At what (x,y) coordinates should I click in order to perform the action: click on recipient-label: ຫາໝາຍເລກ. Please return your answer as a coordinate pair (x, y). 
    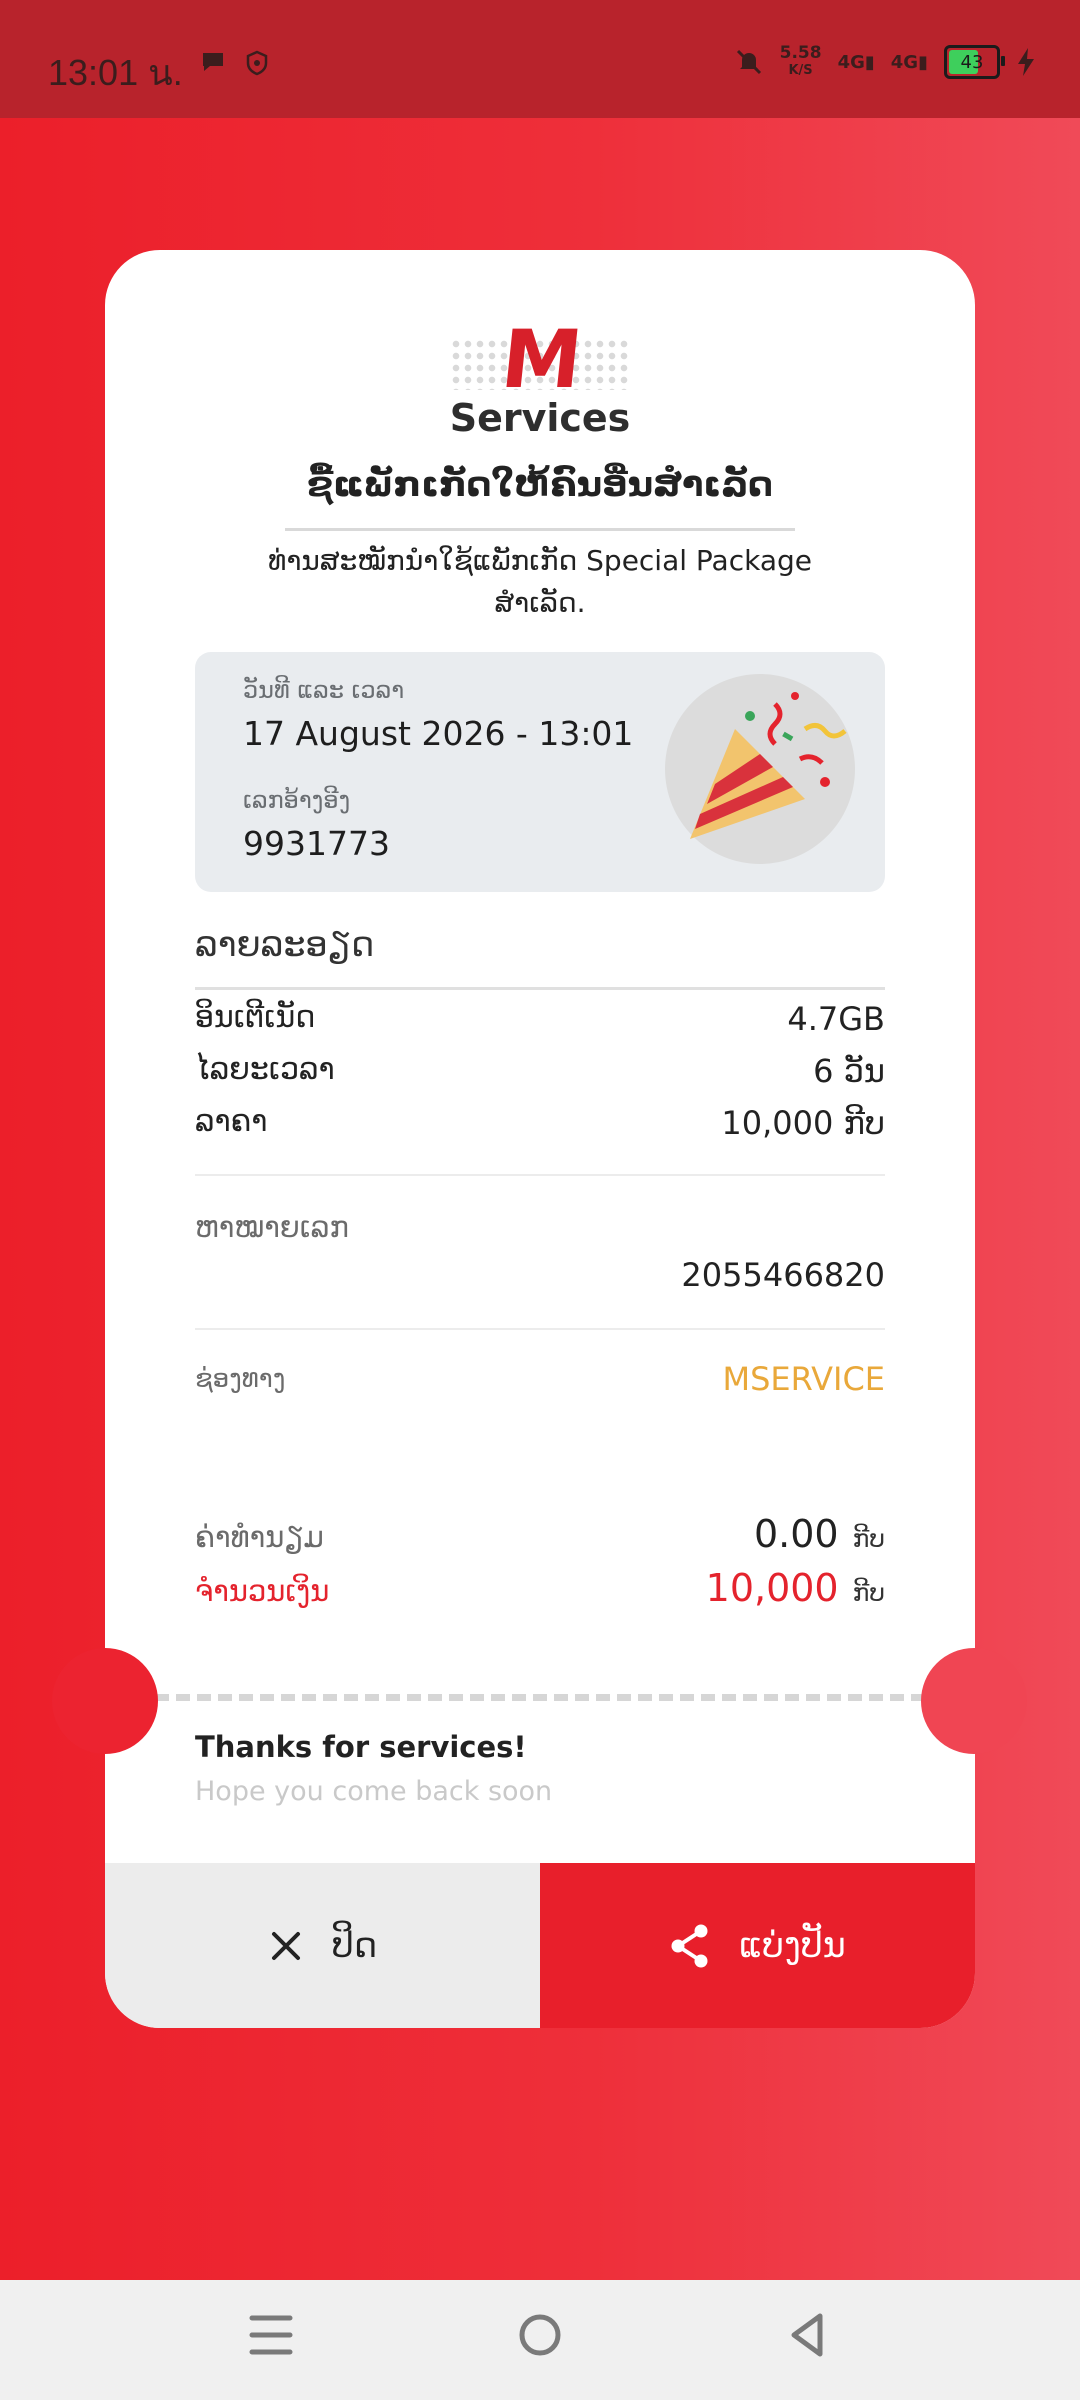
    Looking at the image, I should click on (272, 1227).